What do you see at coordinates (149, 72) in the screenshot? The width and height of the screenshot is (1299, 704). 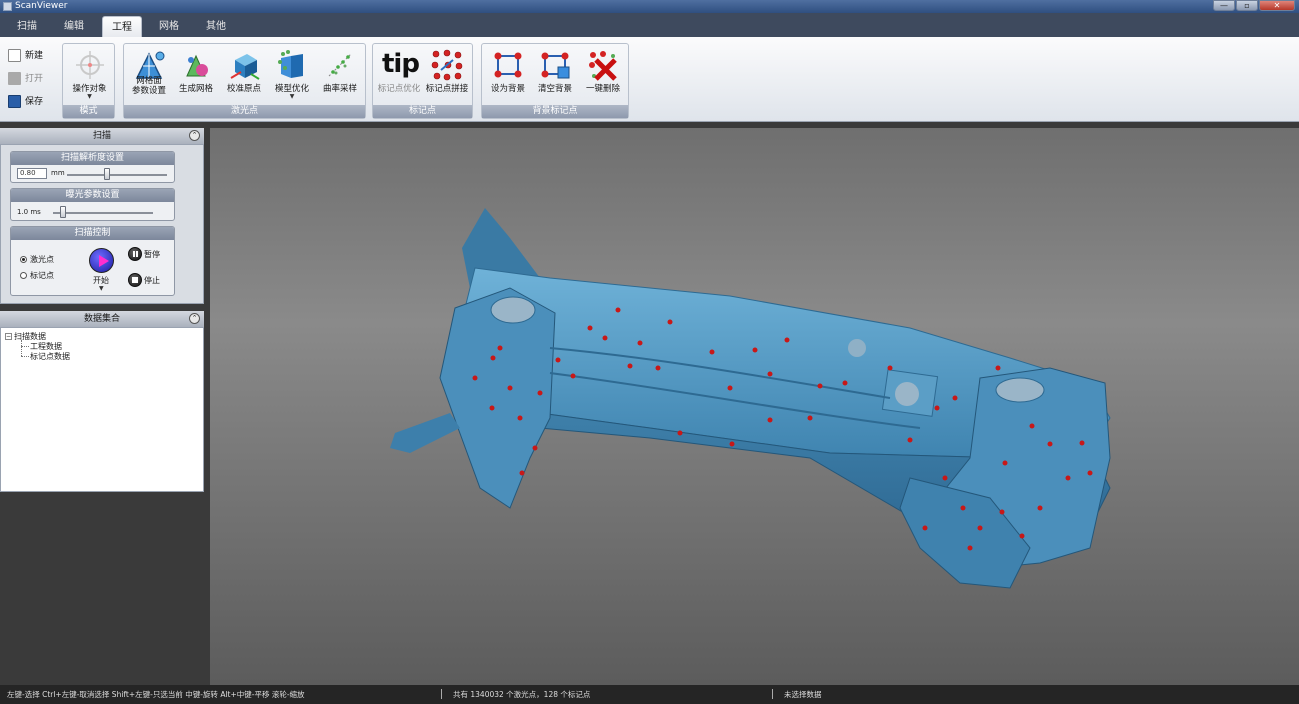 I see `mesh-params-button: 网格面 参数设置` at bounding box center [149, 72].